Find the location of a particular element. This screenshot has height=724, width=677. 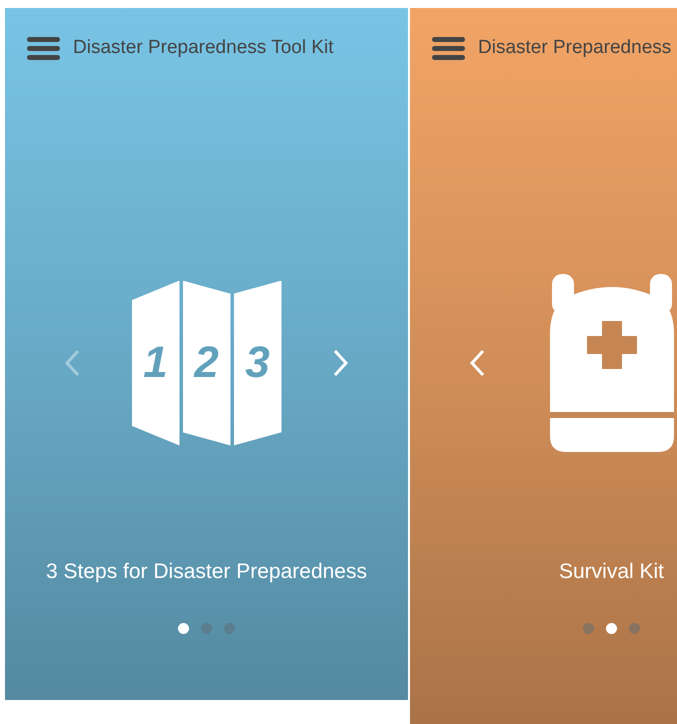

step-number: 2 is located at coordinates (206, 363).